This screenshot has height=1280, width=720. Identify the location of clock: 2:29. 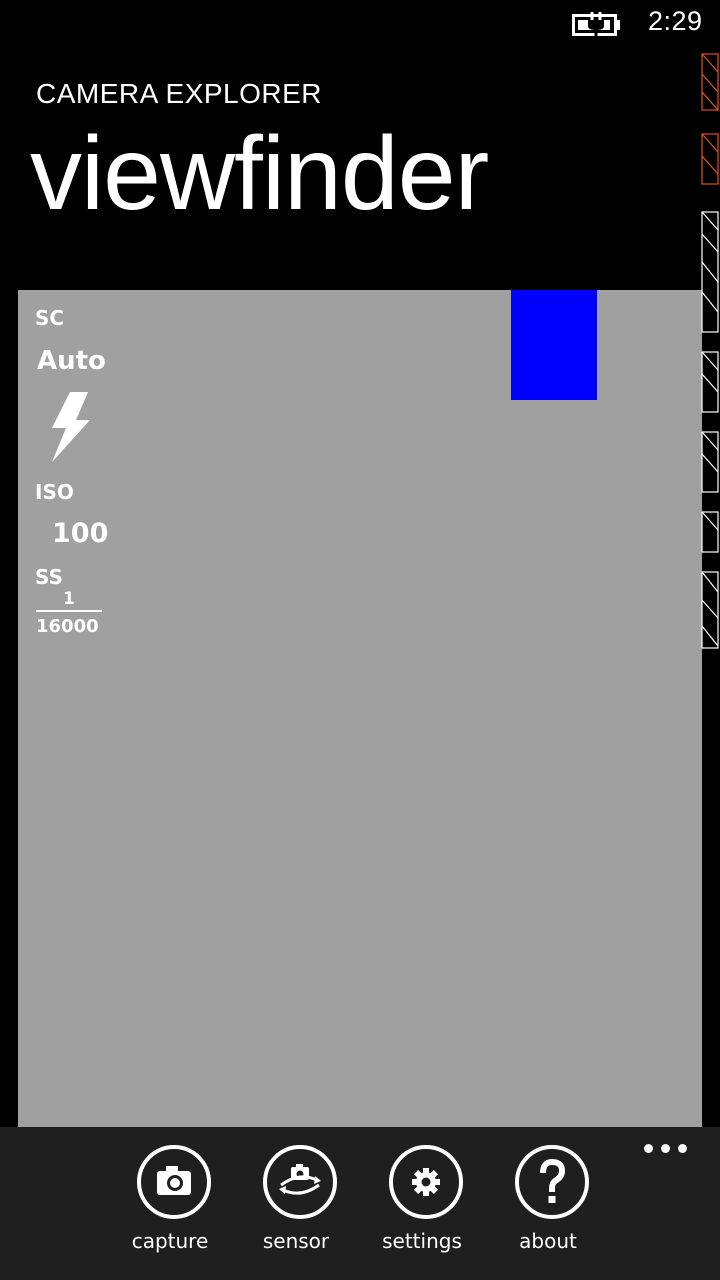
(675, 21).